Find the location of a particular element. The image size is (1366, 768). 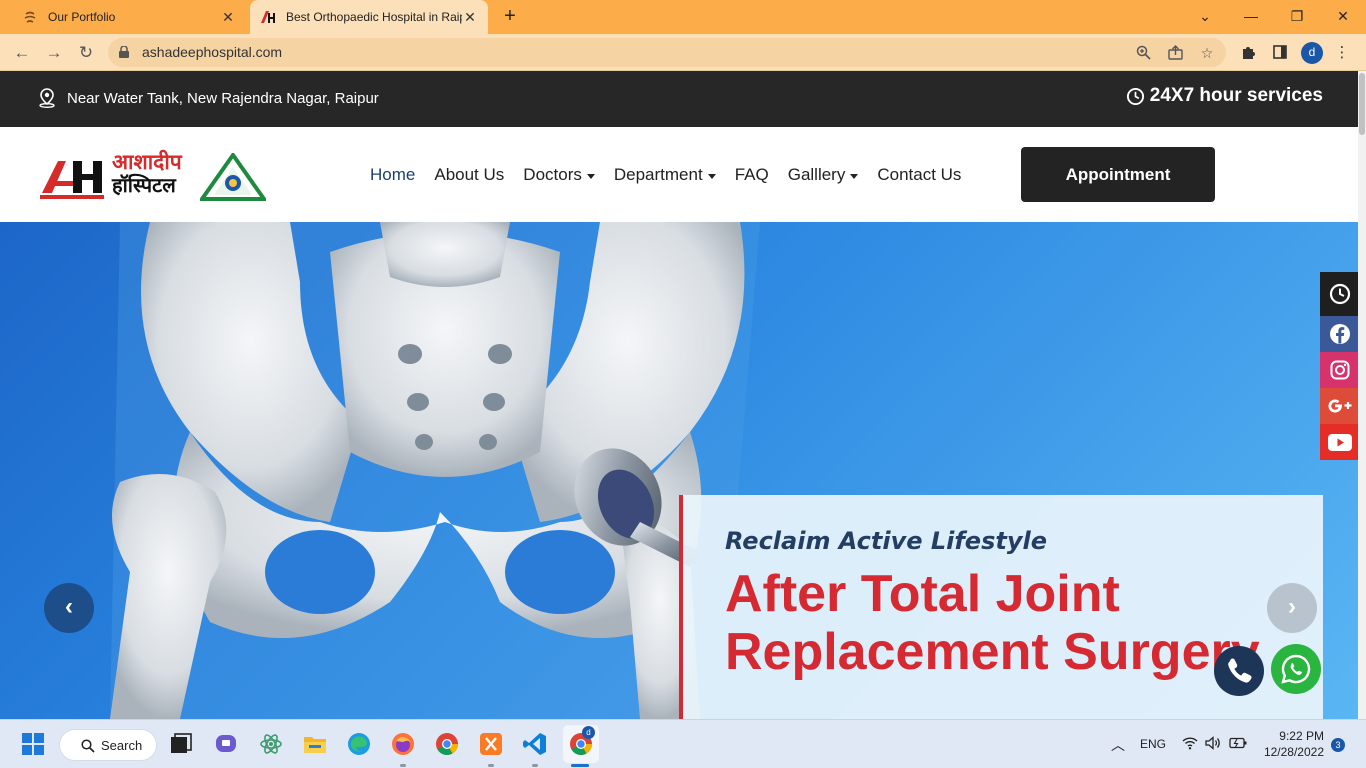

chrome-icon is located at coordinates (447, 744).